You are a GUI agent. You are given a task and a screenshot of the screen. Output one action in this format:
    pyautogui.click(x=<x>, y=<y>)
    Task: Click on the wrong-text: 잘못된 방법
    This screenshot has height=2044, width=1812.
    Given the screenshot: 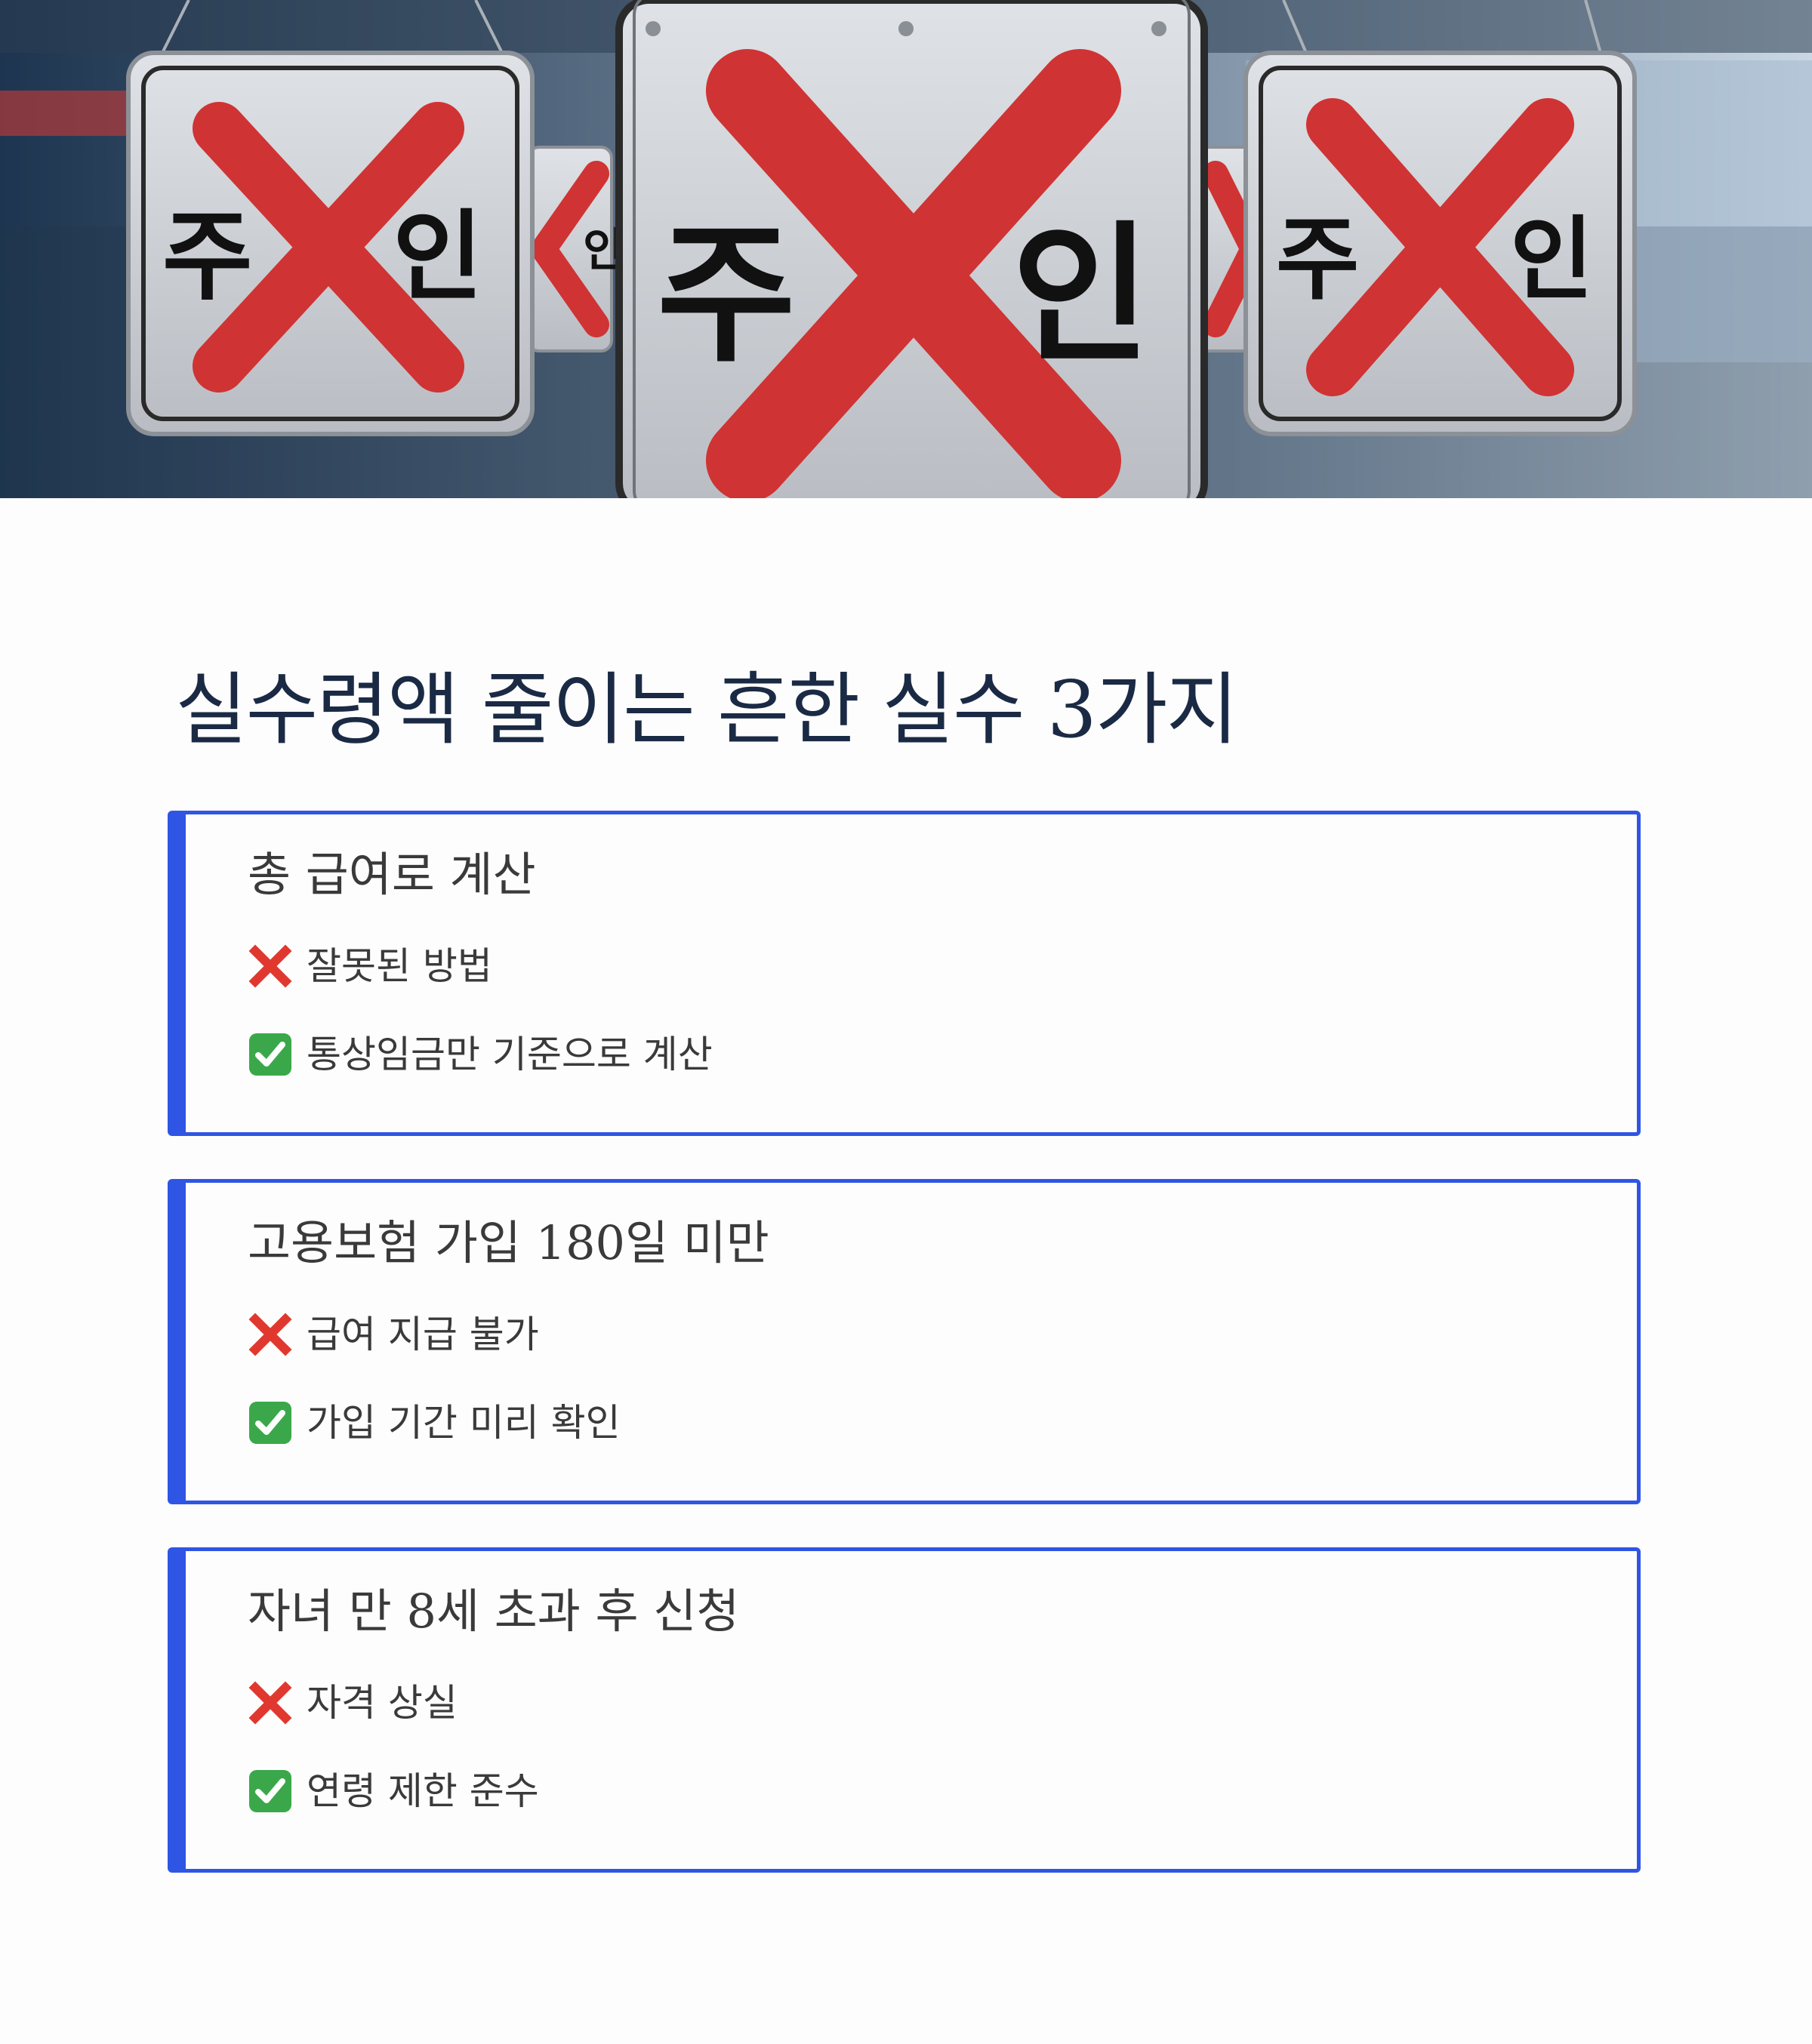 What is the action you would take?
    pyautogui.click(x=400, y=966)
    